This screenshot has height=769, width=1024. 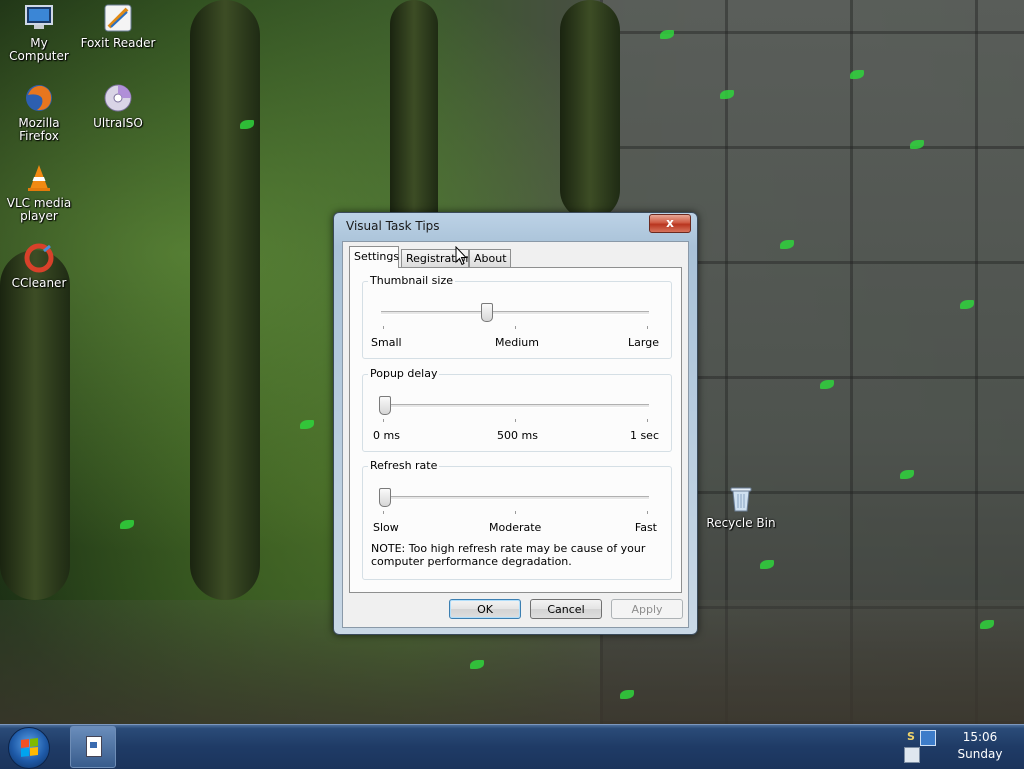 I want to click on thumbnail-size-title: Thumbnail size, so click(x=412, y=280).